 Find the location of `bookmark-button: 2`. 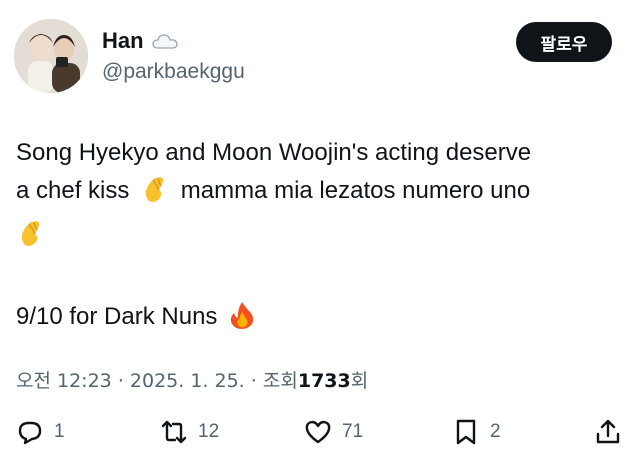

bookmark-button: 2 is located at coordinates (476, 432).